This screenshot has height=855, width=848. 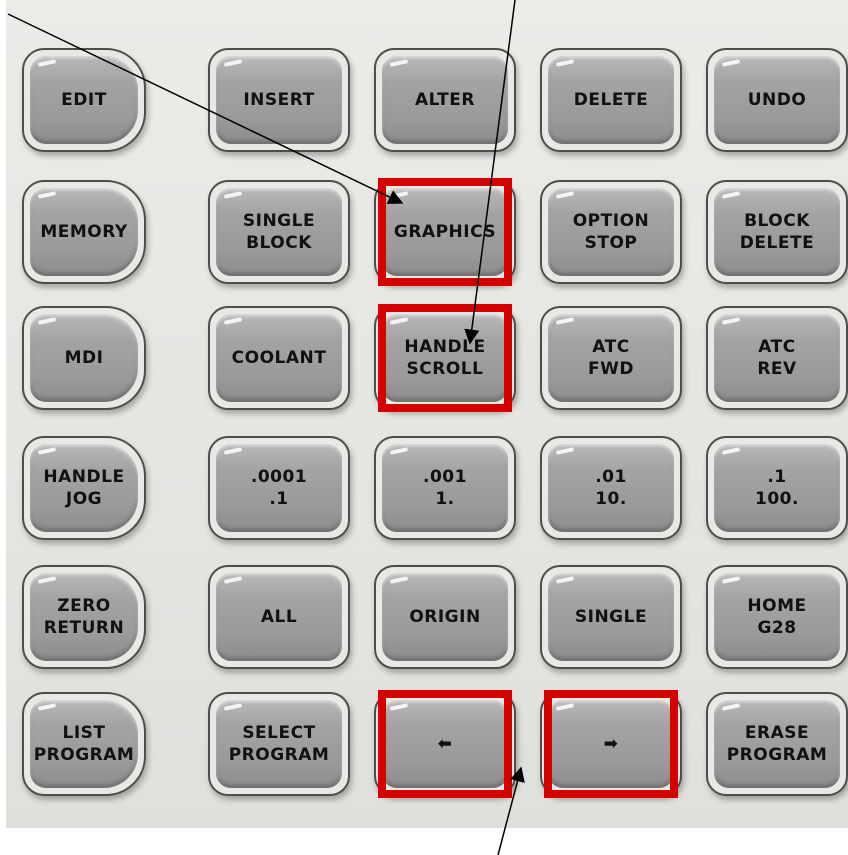 What do you see at coordinates (511, 810) in the screenshot?
I see `pointer-arrow-jog-arrows` at bounding box center [511, 810].